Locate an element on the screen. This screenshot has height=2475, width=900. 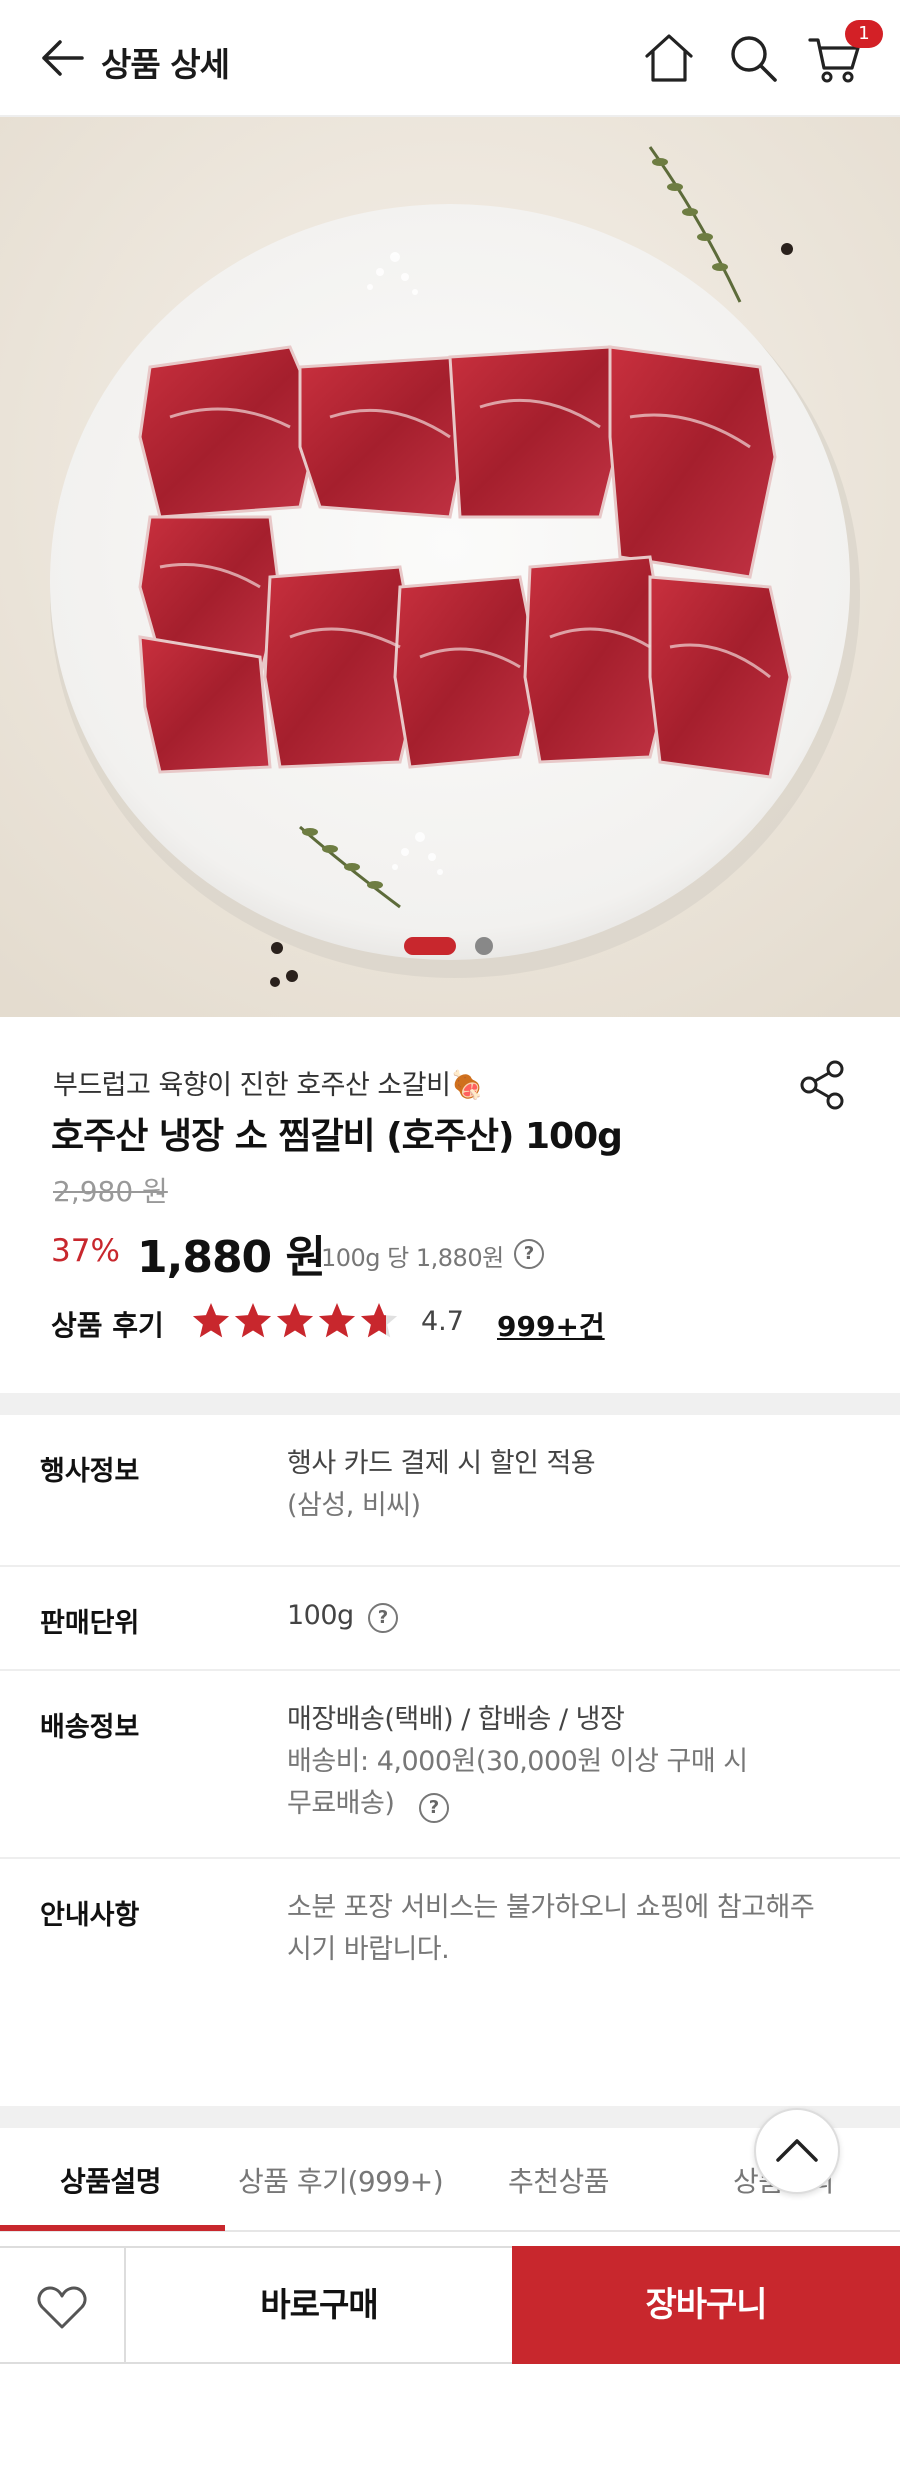
gallery-pagination is located at coordinates (451, 946).